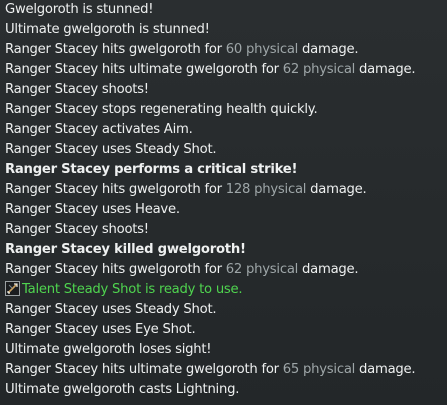 The height and width of the screenshot is (405, 447). What do you see at coordinates (100, 329) in the screenshot?
I see `log-text: Ranger Stacey uses Eye Shot.` at bounding box center [100, 329].